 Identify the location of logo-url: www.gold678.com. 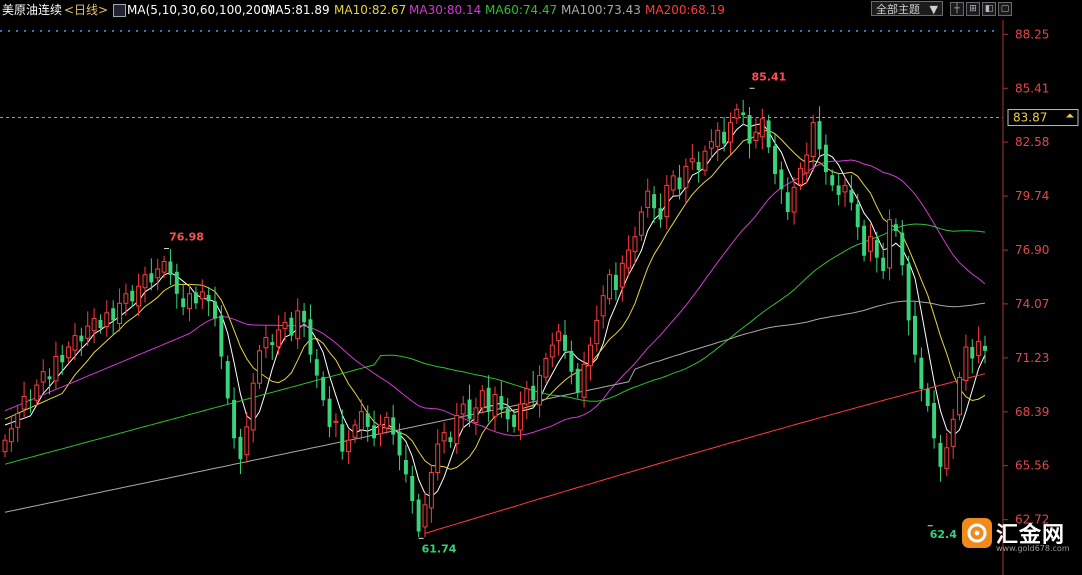
(1033, 548).